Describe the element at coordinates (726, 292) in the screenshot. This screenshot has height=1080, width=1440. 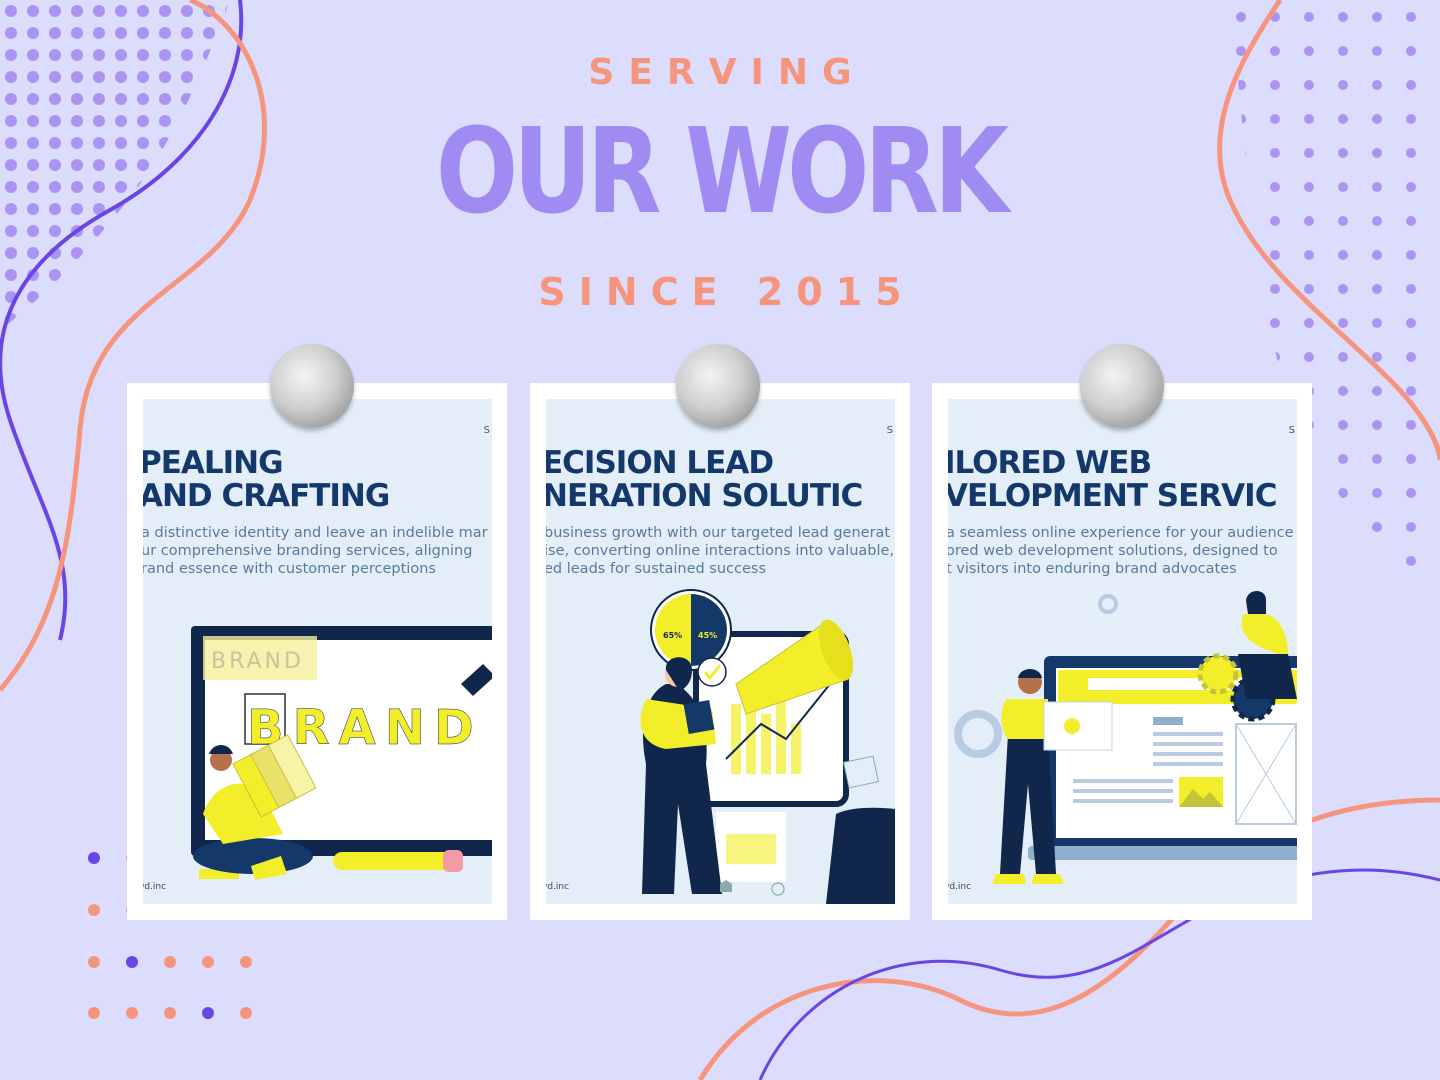
I see `since-text: SINCE 2015` at that location.